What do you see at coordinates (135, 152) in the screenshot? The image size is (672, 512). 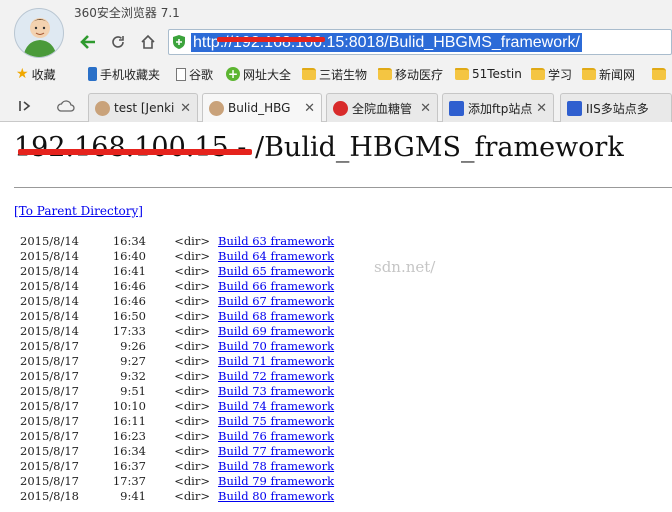 I see `heading-redaction-mark` at bounding box center [135, 152].